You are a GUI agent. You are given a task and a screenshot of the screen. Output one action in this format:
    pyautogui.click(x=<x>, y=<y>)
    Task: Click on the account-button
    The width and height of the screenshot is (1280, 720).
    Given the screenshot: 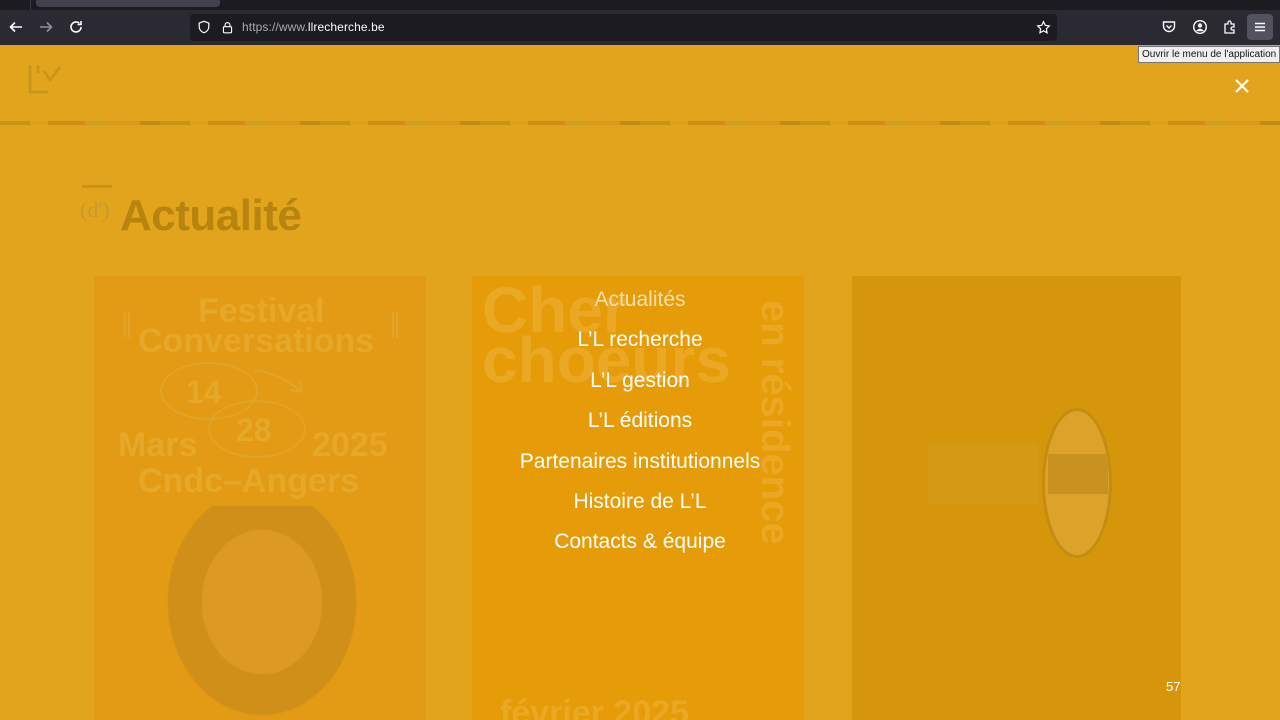 What is the action you would take?
    pyautogui.click(x=1200, y=27)
    